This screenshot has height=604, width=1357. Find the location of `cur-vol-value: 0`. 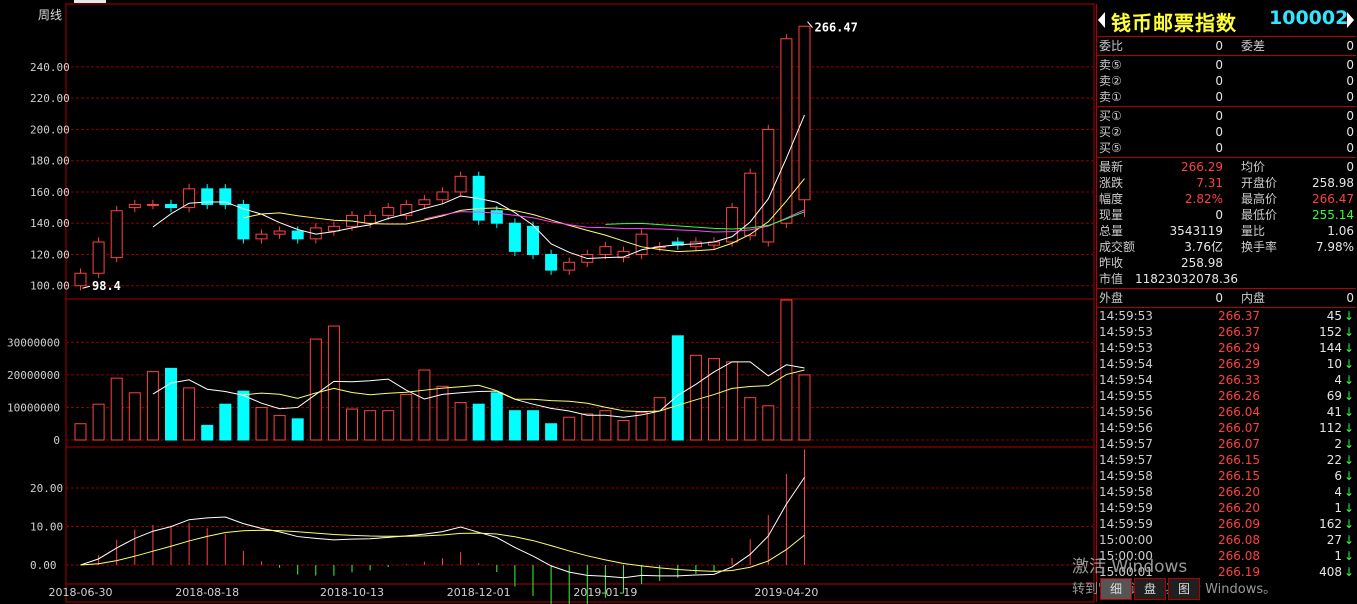

cur-vol-value: 0 is located at coordinates (1219, 215).